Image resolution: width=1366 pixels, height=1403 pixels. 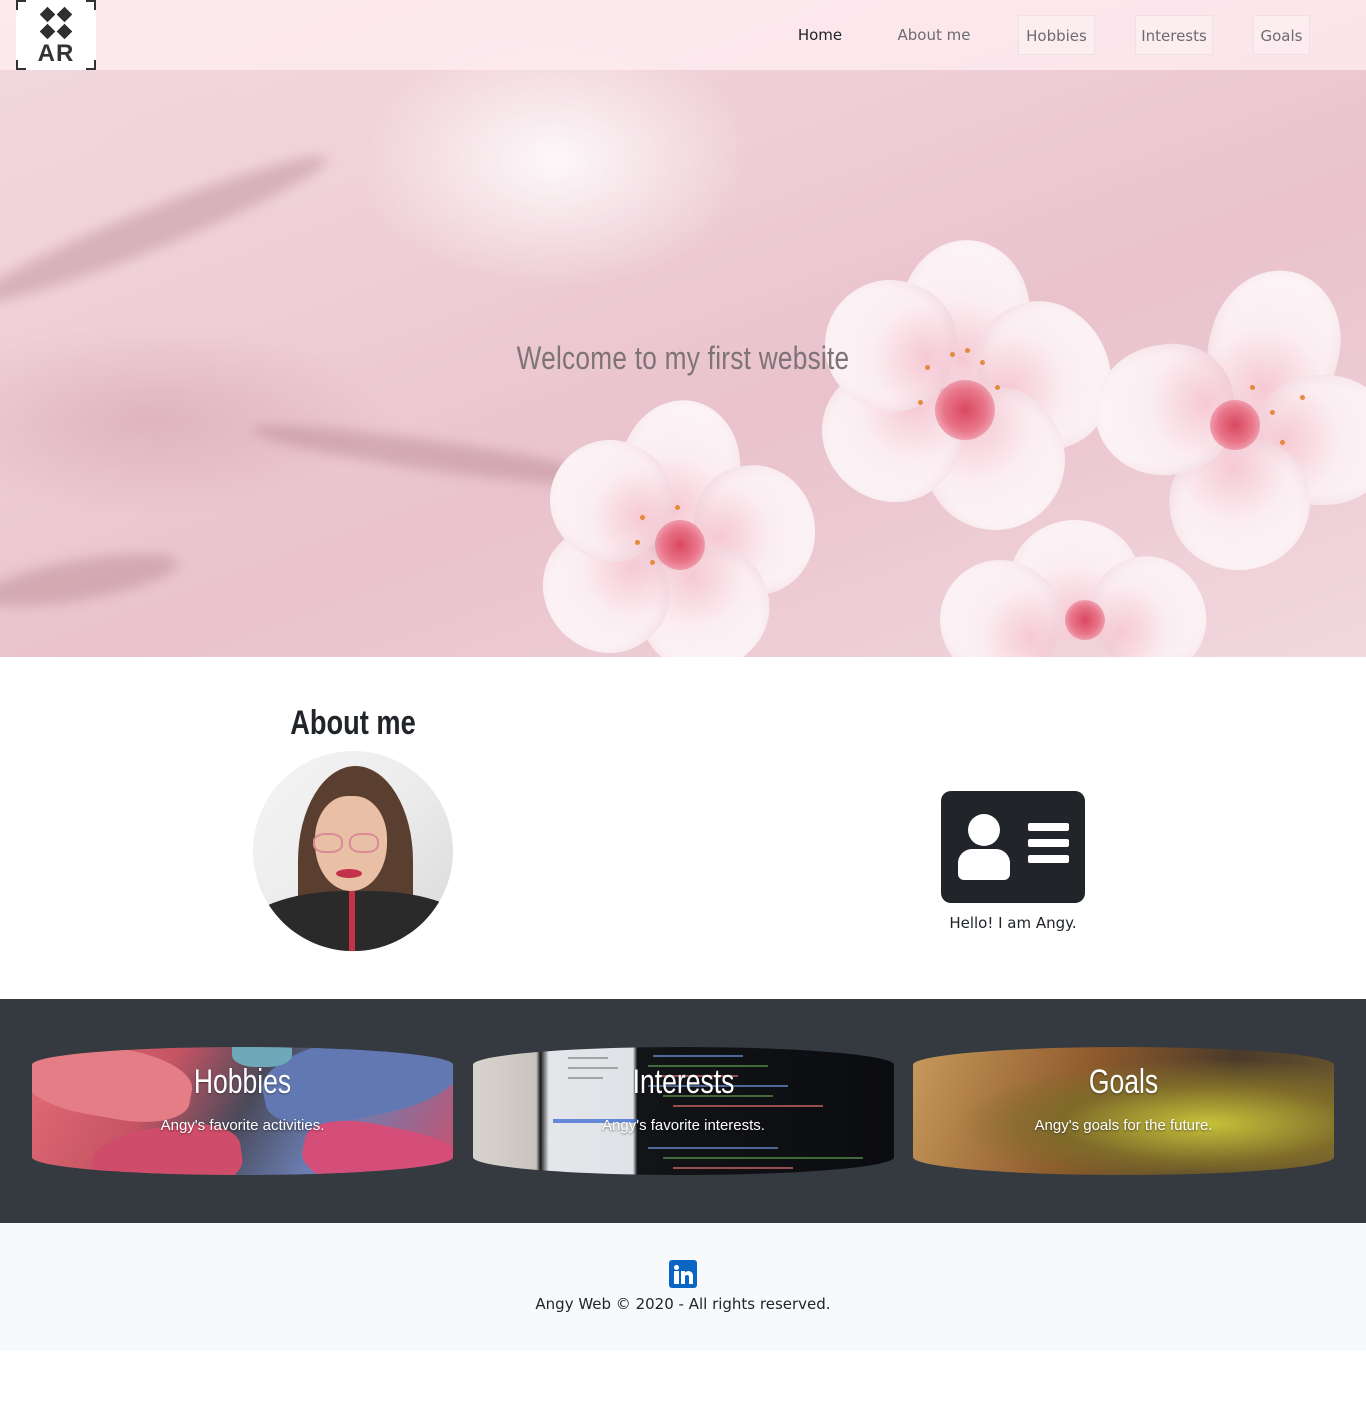 I want to click on id-card-icon, so click(x=1013, y=847).